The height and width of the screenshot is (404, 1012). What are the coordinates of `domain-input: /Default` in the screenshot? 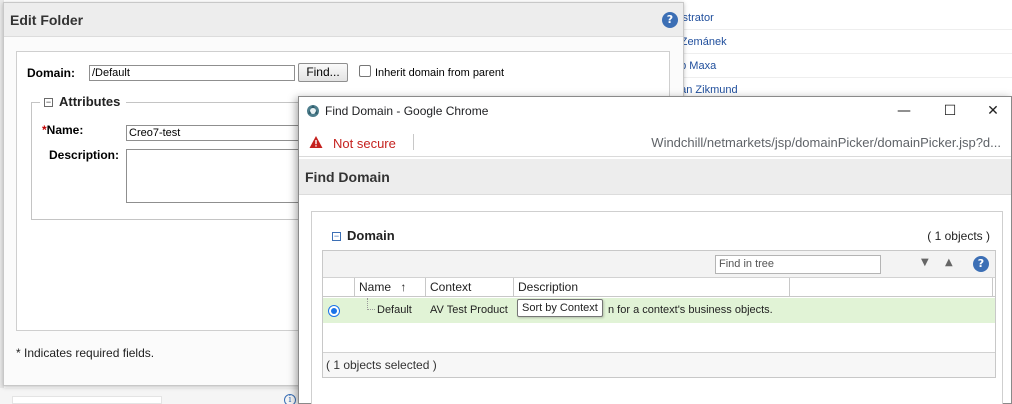 It's located at (192, 73).